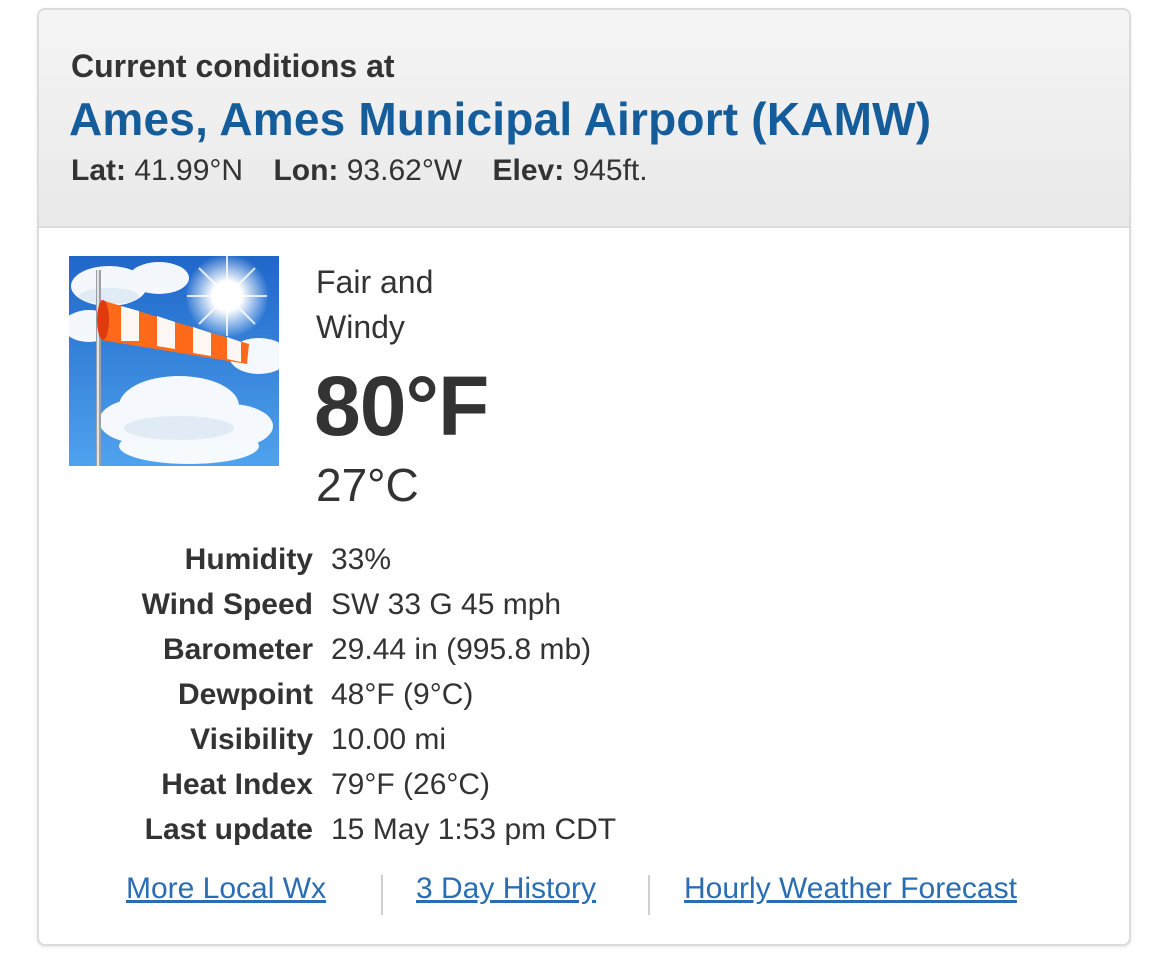  What do you see at coordinates (245, 694) in the screenshot?
I see `detail-label: Dewpoint` at bounding box center [245, 694].